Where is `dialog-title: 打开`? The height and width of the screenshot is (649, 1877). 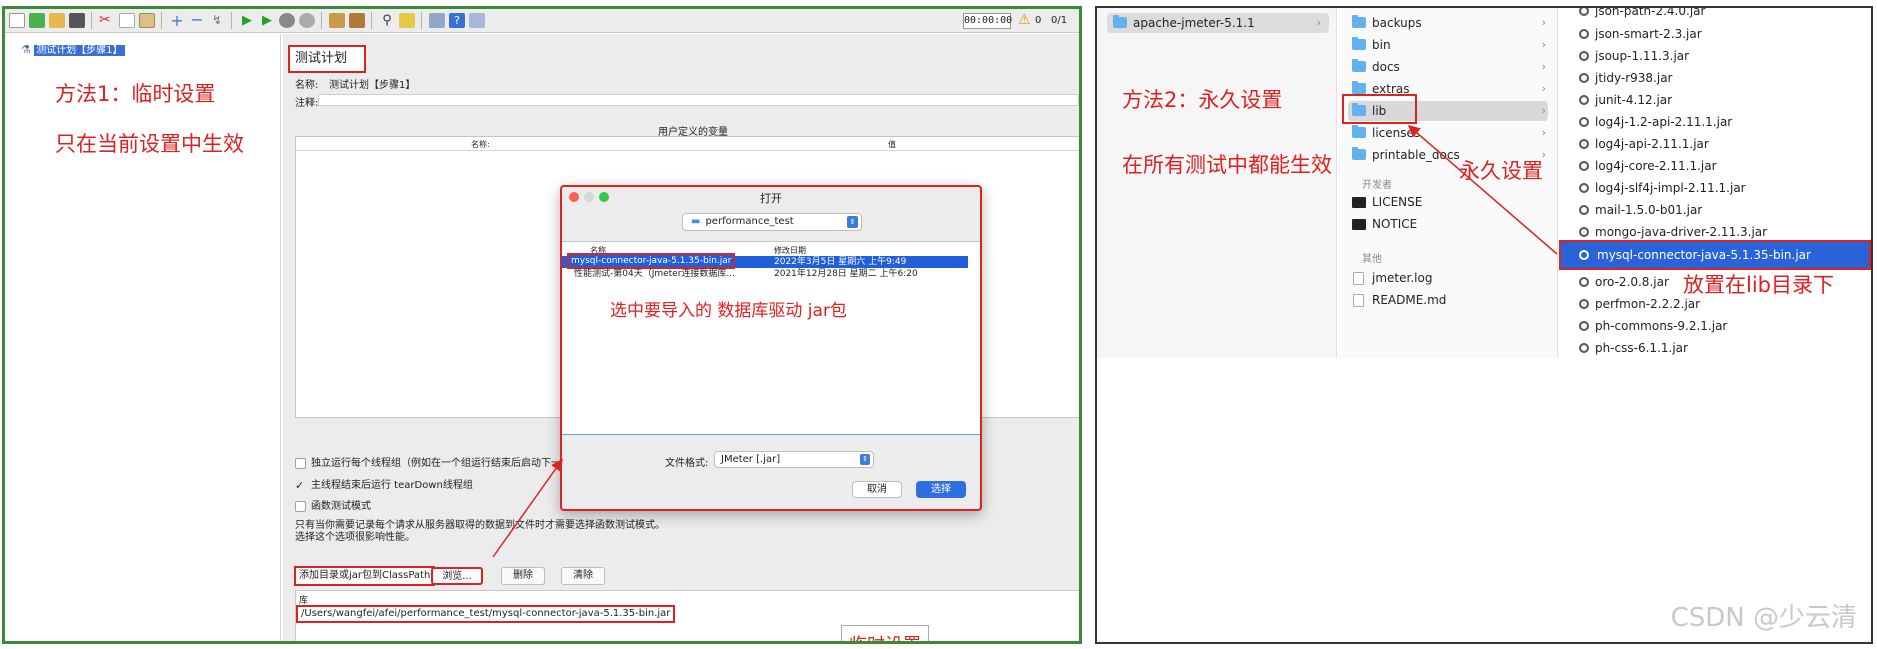
dialog-title: 打开 is located at coordinates (771, 198).